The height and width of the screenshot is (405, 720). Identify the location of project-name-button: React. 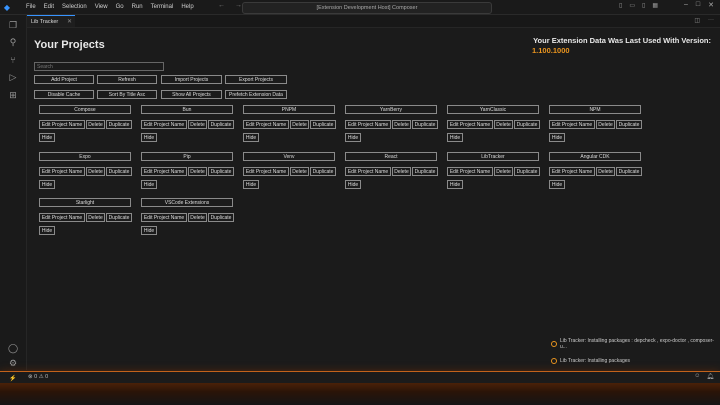
(391, 156).